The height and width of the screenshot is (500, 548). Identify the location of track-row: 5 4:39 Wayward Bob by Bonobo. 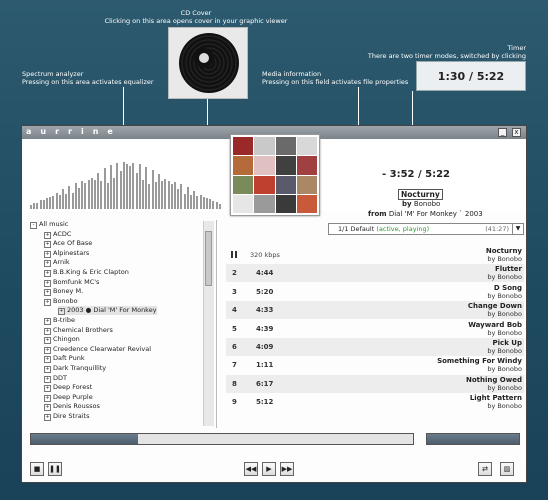
(375, 329).